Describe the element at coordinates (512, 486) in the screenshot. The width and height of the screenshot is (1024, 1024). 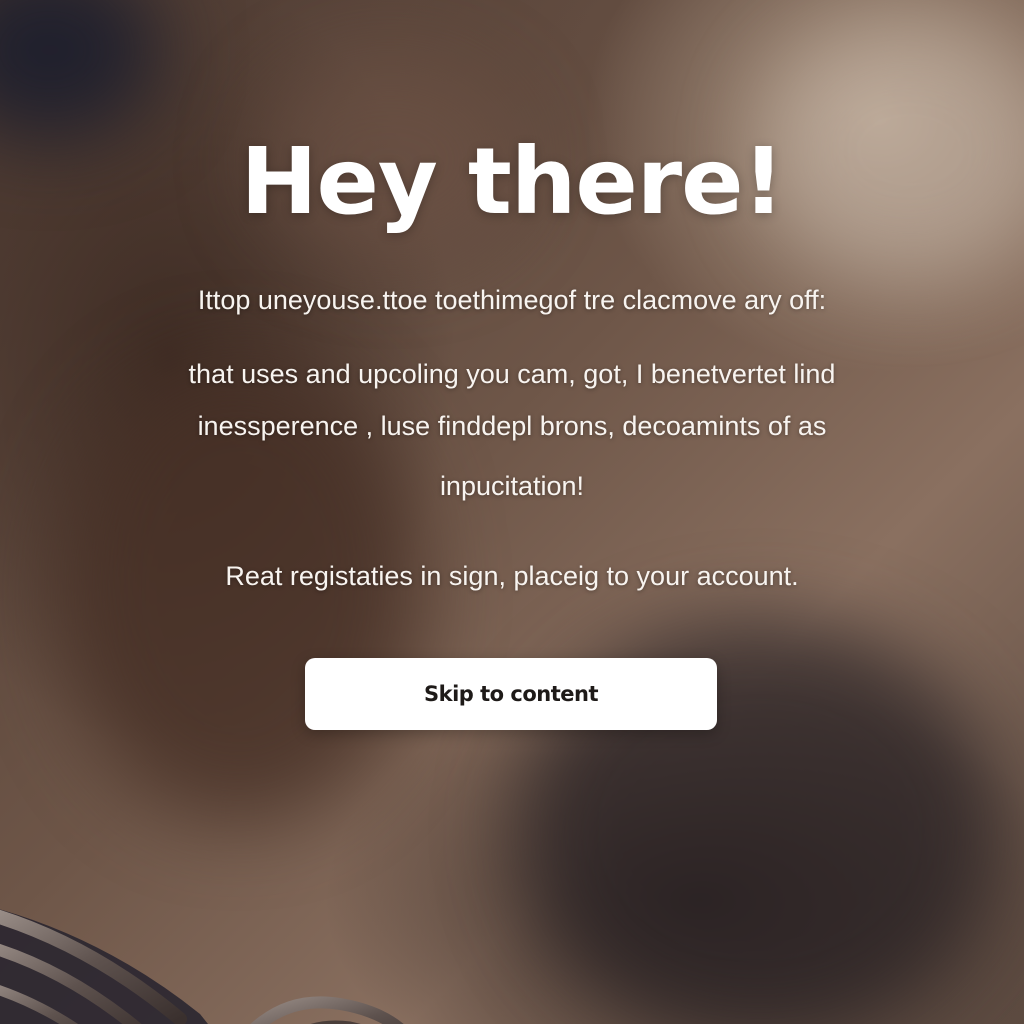
I see `description-text: inpucitation!` at that location.